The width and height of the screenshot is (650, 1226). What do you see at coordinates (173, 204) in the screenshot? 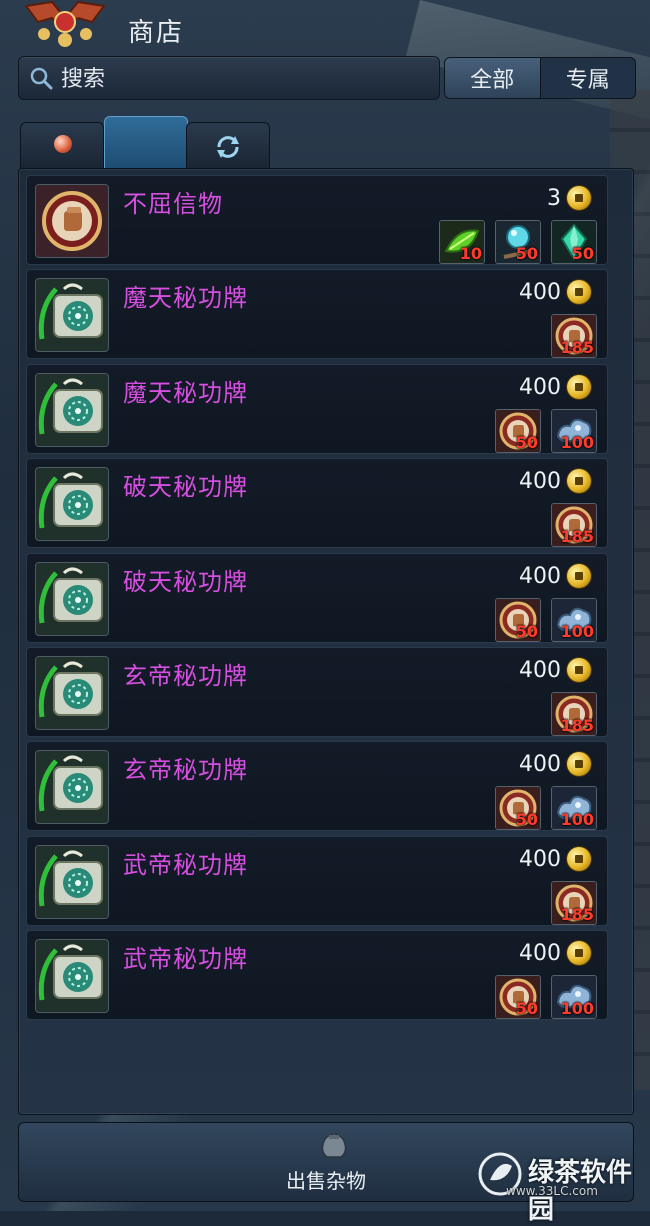
I see `item-name: 不屈信物` at bounding box center [173, 204].